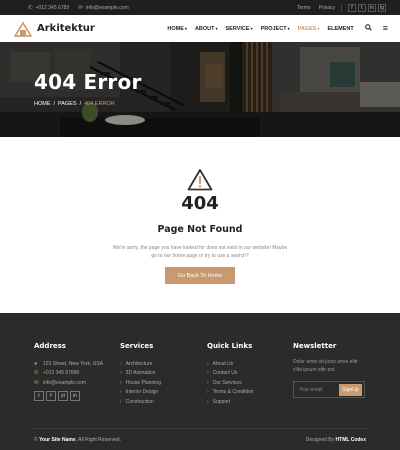 Image resolution: width=400 pixels, height=450 pixels. What do you see at coordinates (221, 401) in the screenshot?
I see `footer-quick-link-label: Support` at bounding box center [221, 401].